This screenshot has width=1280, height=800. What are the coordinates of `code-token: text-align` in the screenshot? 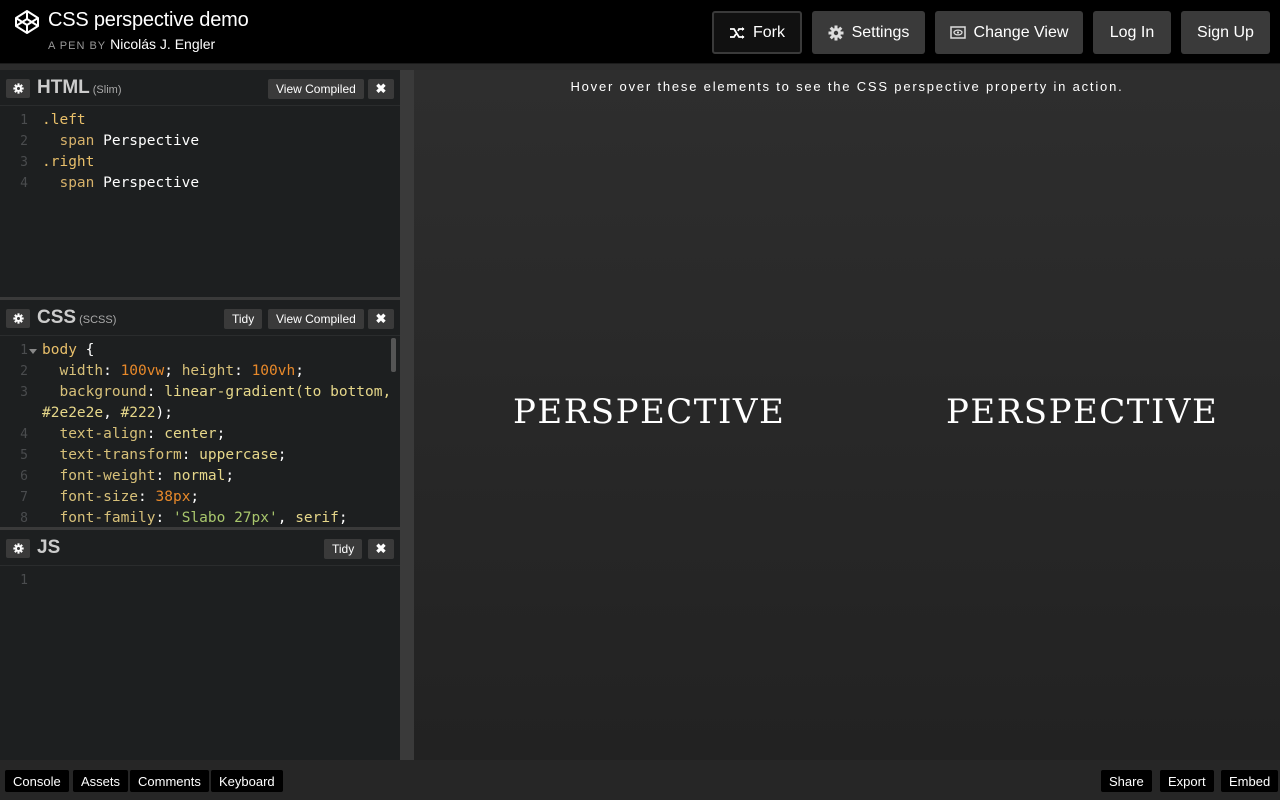 It's located at (94, 434).